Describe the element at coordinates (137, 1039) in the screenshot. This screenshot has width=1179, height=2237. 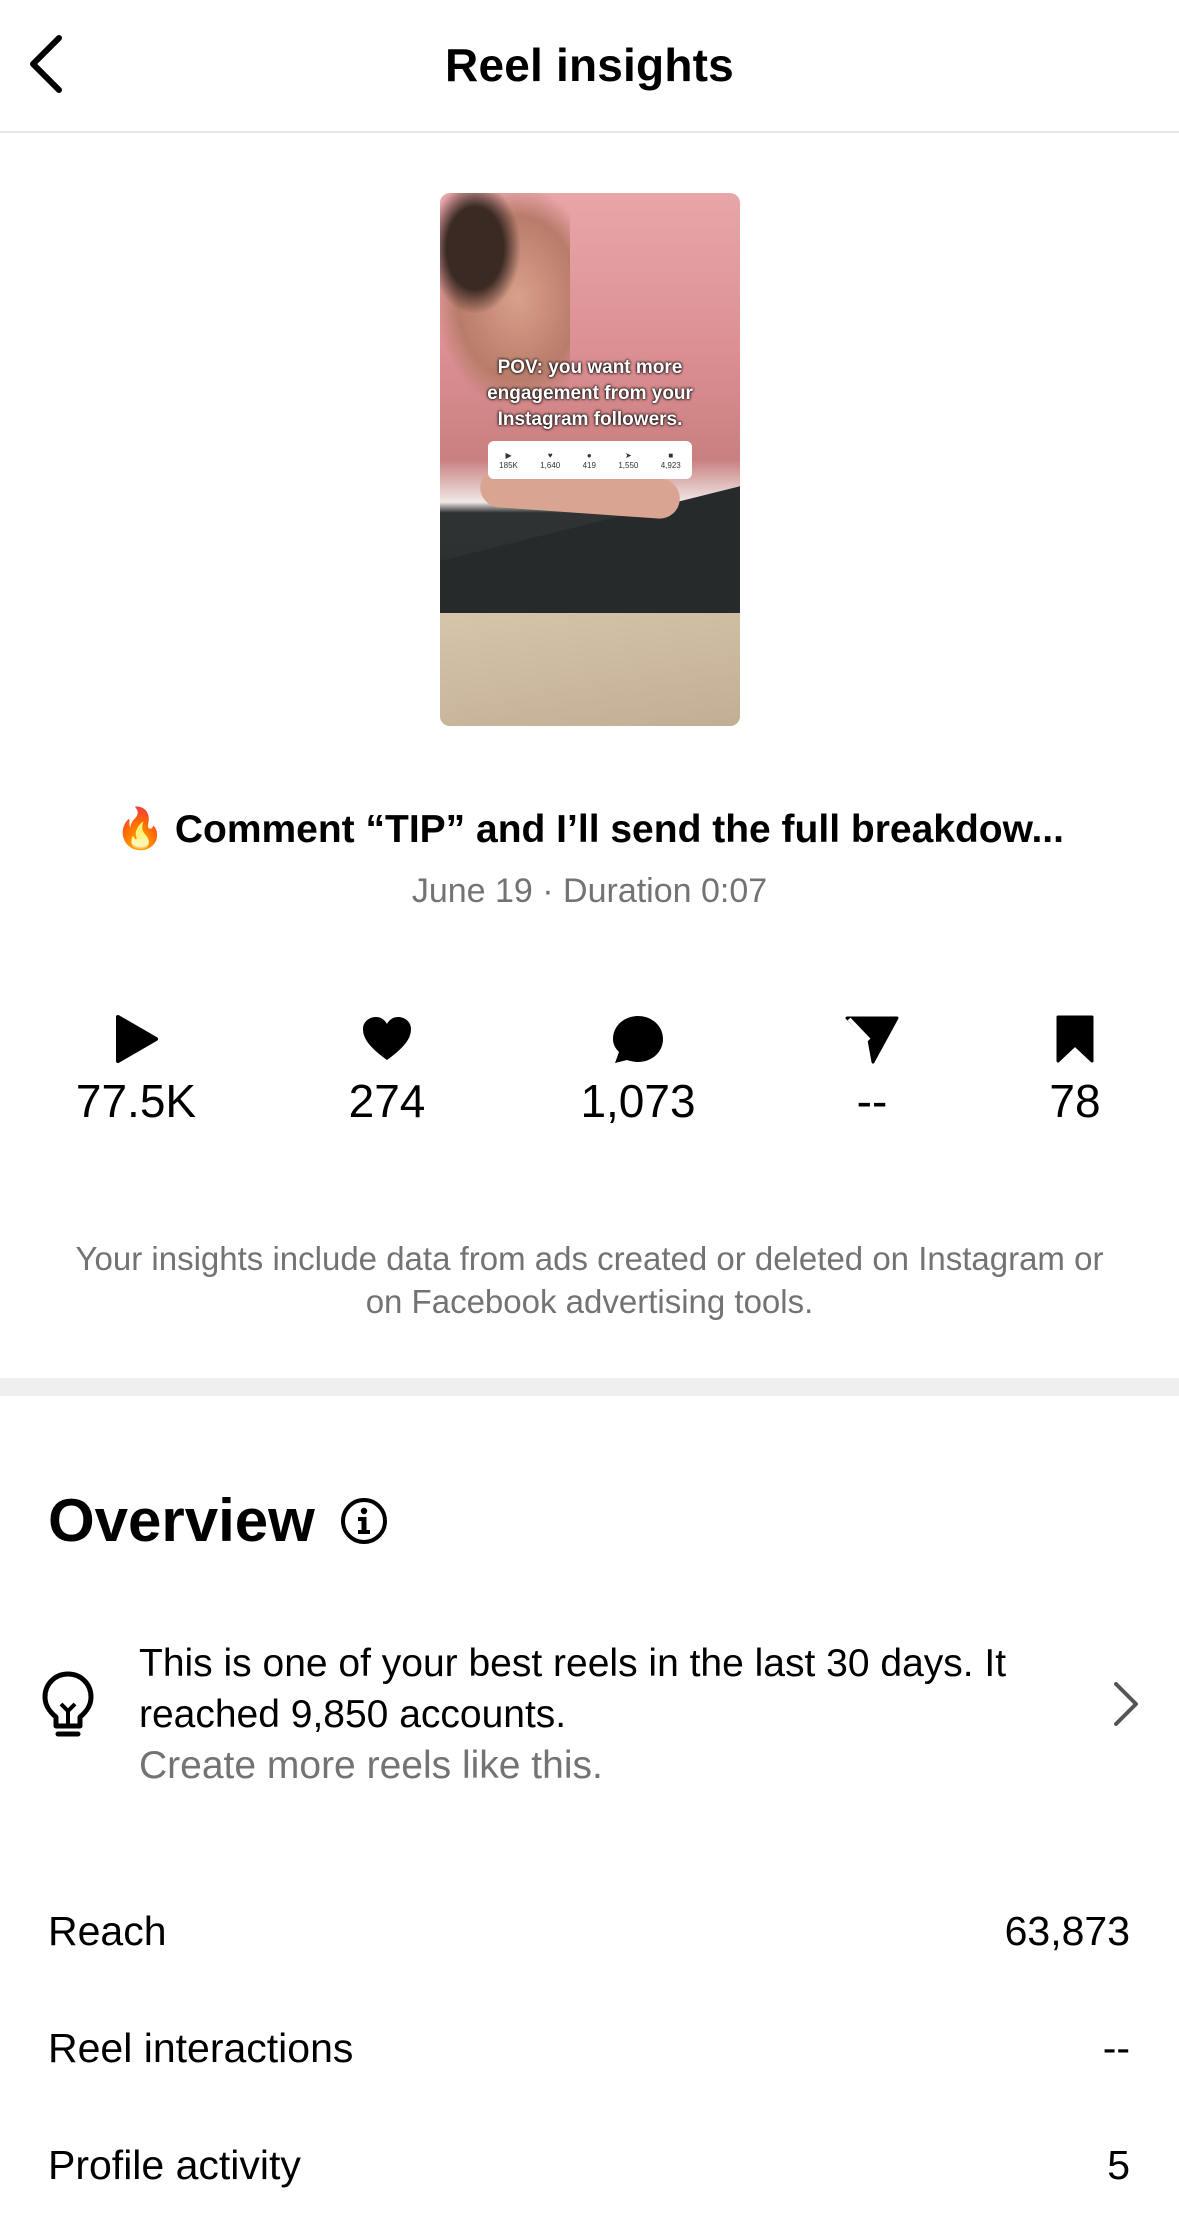
I see `play-icon` at that location.